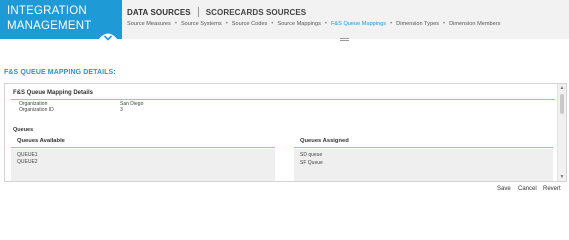  Describe the element at coordinates (49, 19) in the screenshot. I see `app-title: INTEGRATION MANAGEMENT` at that location.